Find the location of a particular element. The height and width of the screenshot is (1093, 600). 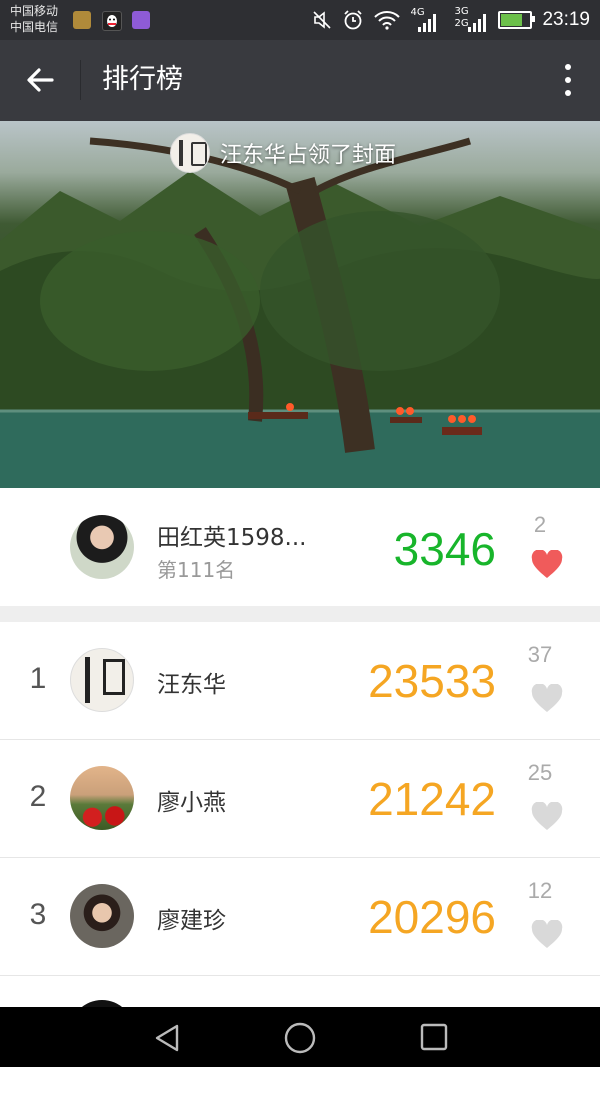

carrier-labels: 中国移动 中国电信 is located at coordinates (34, 19).